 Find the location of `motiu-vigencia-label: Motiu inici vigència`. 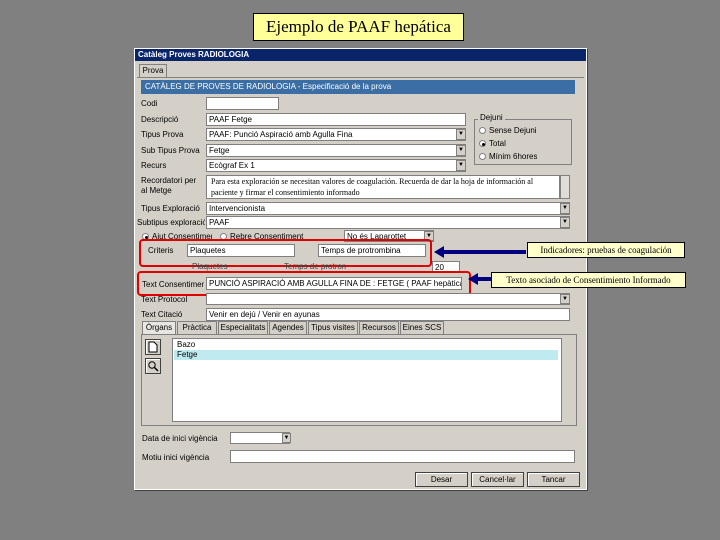

motiu-vigencia-label: Motiu inici vigència is located at coordinates (176, 457).